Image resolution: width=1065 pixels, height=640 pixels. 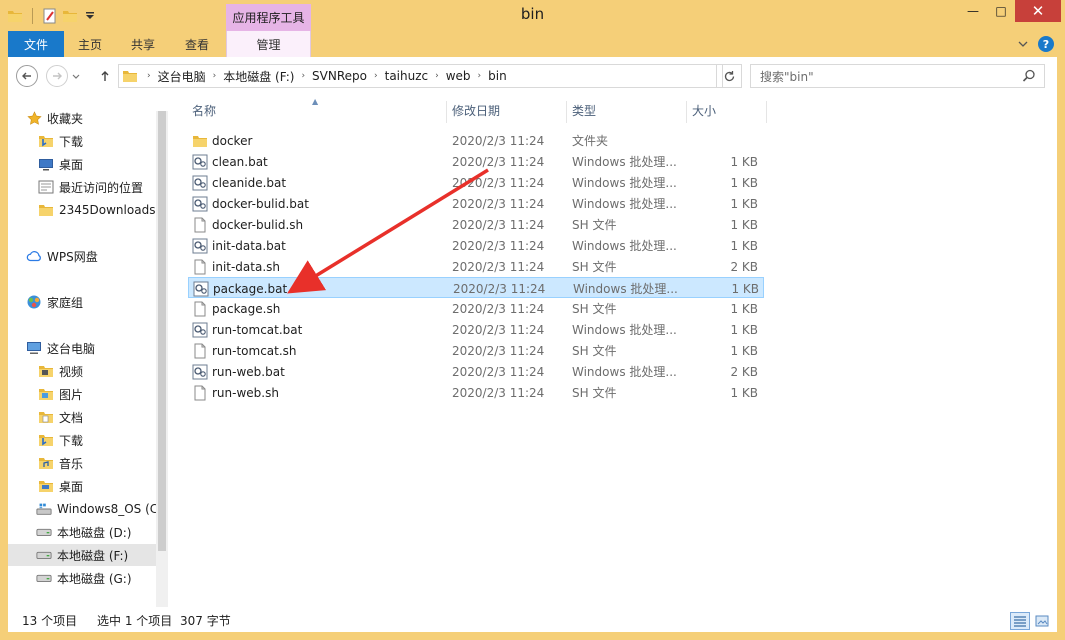 I want to click on file-row: run-web.sh 2020/2/3 11:24 SH 文件 1 KB, so click(x=476, y=392).